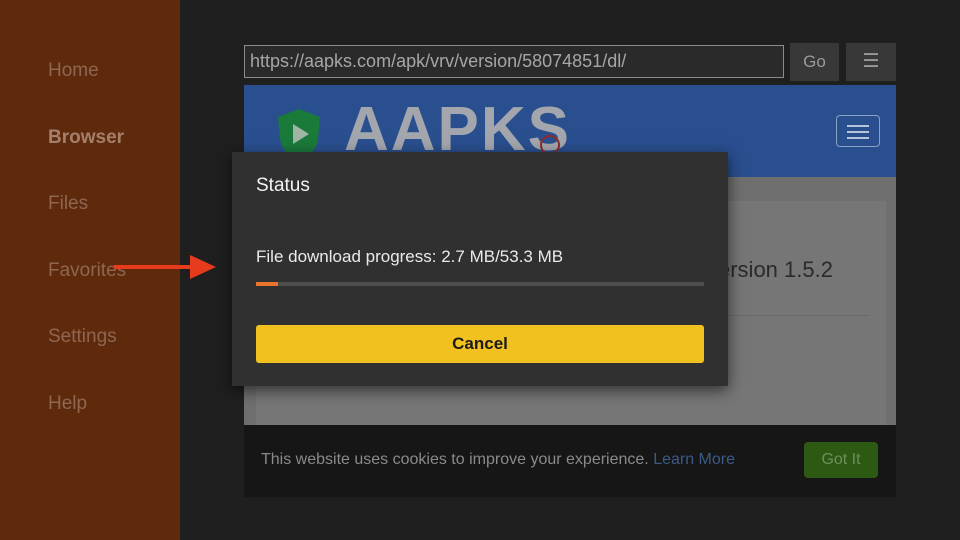 The width and height of the screenshot is (960, 540). Describe the element at coordinates (86, 138) in the screenshot. I see `sidebar-item-browser: Browser` at that location.